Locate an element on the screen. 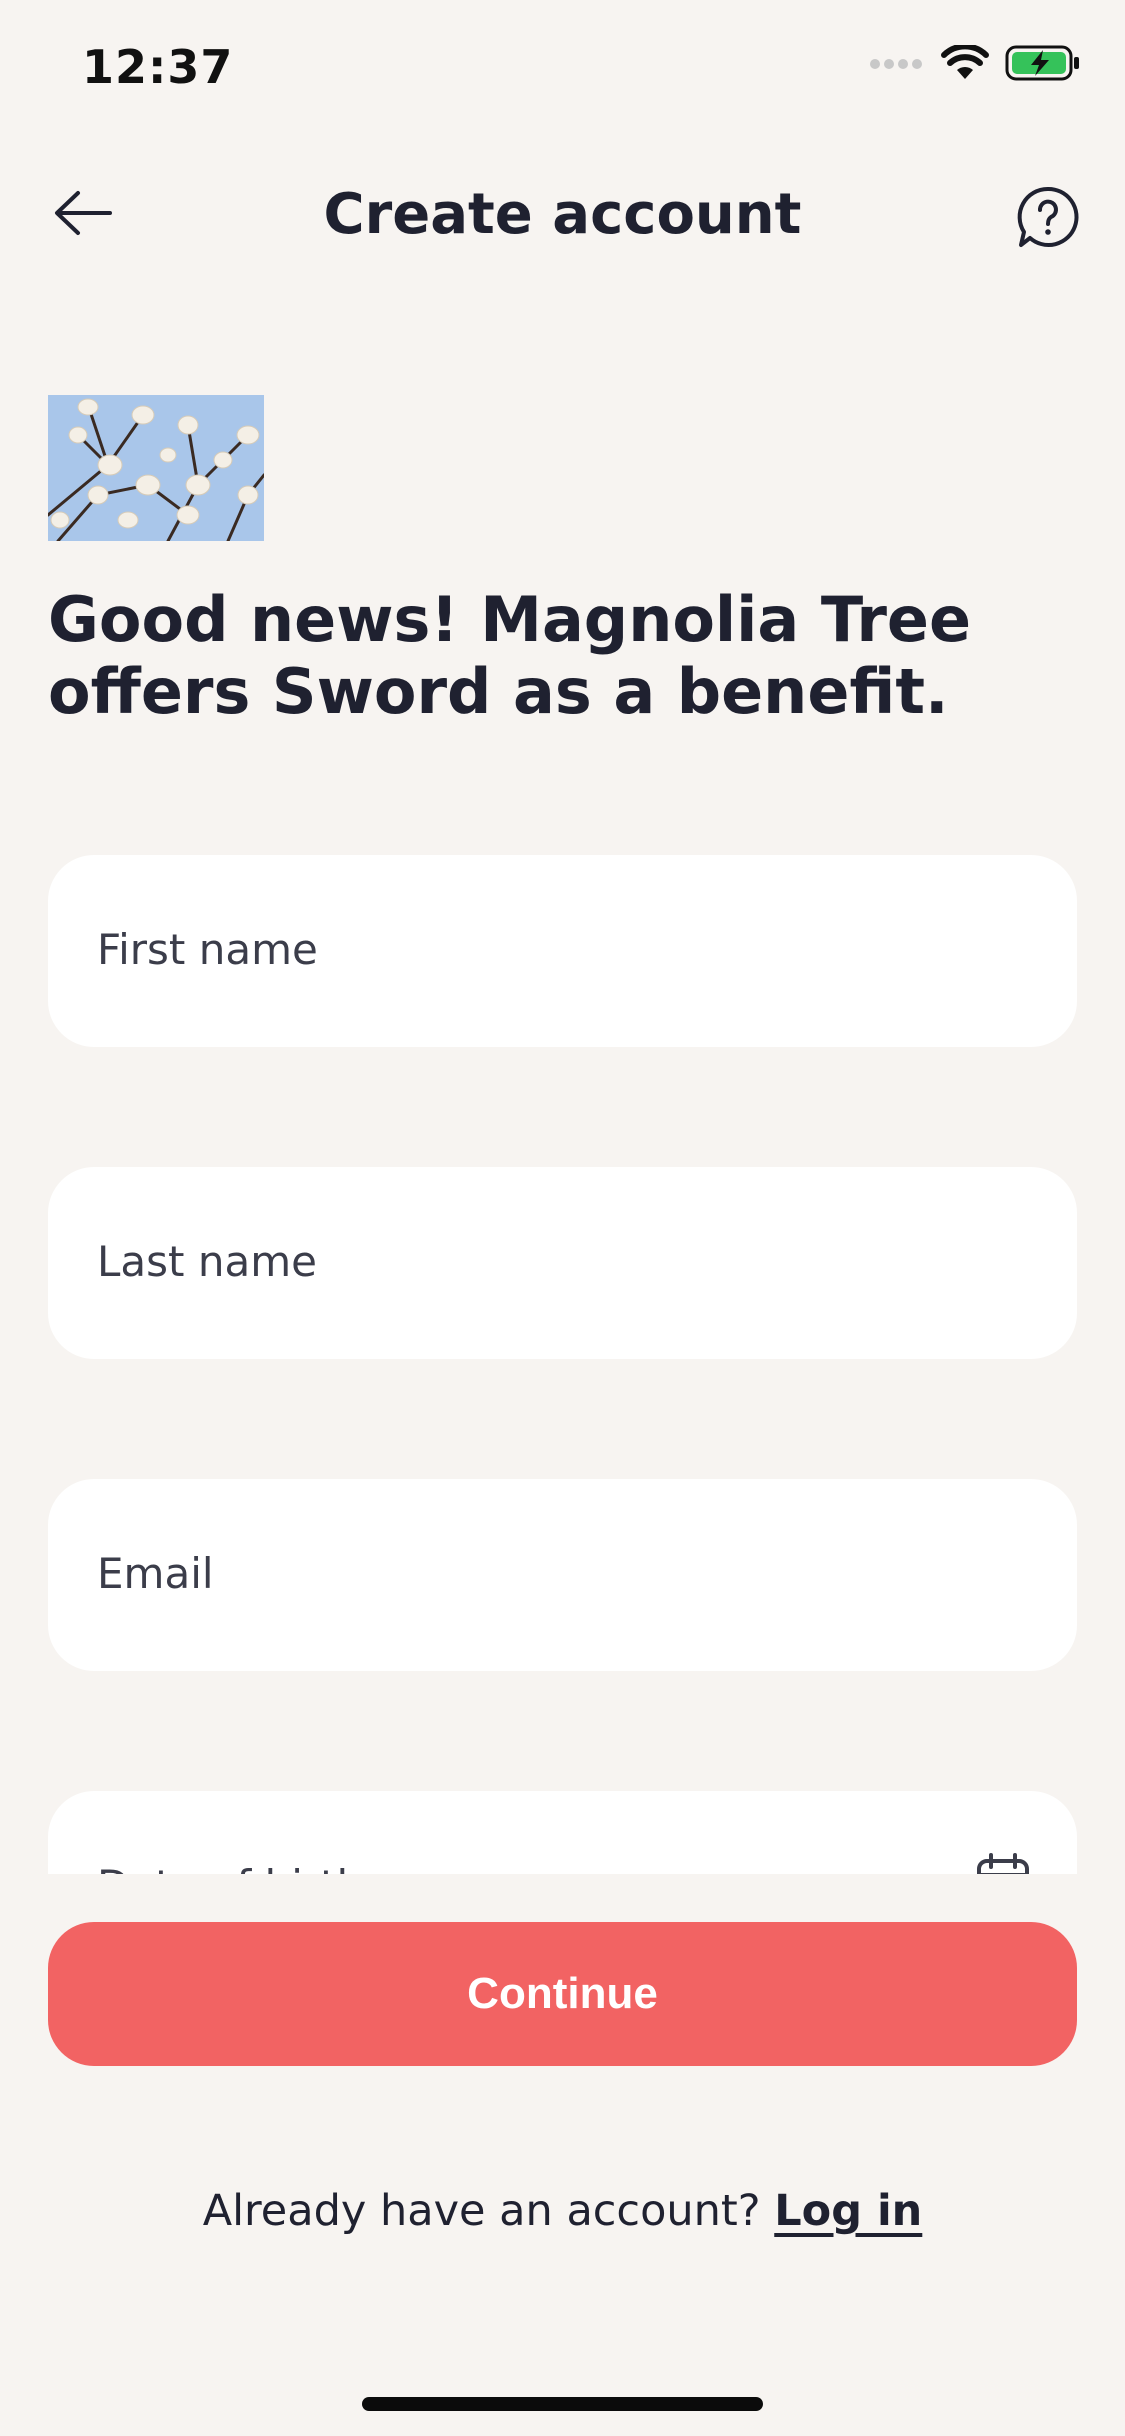 This screenshot has height=2436, width=1125. battery-charging-icon is located at coordinates (1043, 65).